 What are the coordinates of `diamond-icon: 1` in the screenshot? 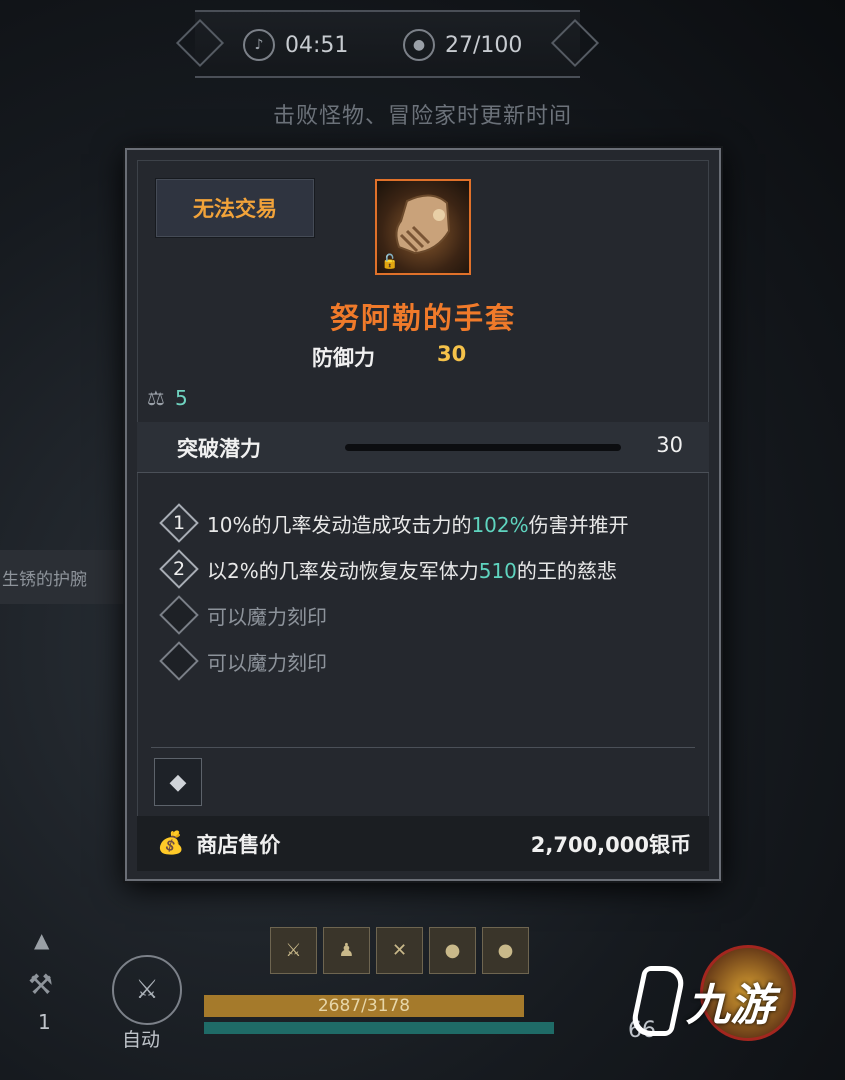 It's located at (179, 523).